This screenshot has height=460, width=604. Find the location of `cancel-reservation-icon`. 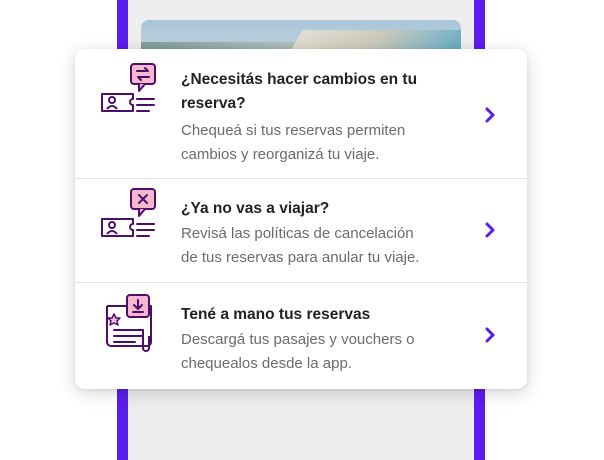

cancel-reservation-icon is located at coordinates (128, 212).